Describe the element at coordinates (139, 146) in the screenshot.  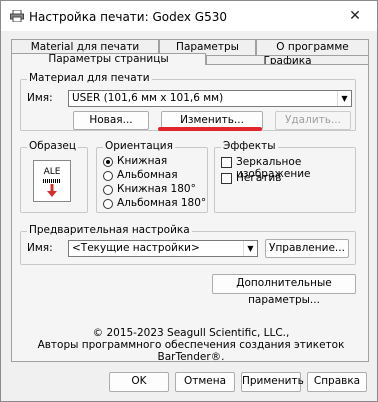
I see `orientation-group-label: Ориентация` at that location.